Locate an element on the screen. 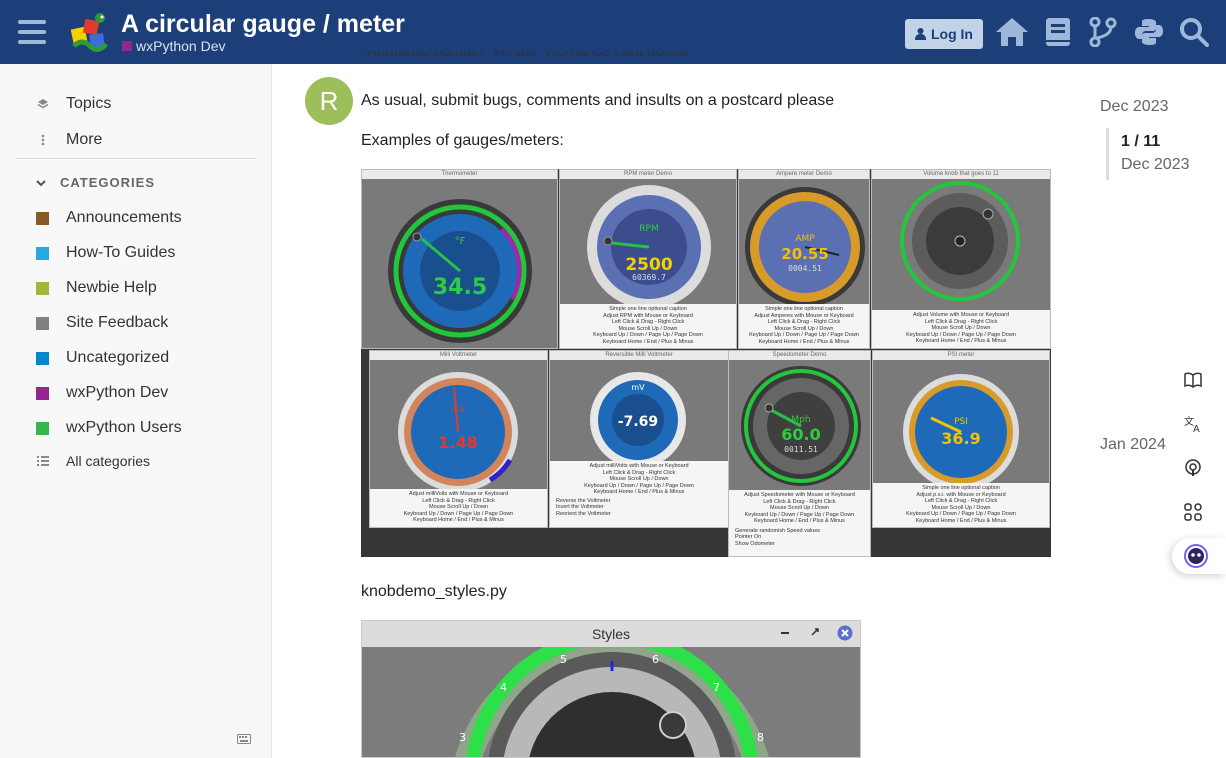 The width and height of the screenshot is (1226, 758). timeline-scroller is located at coordinates (1107, 154).